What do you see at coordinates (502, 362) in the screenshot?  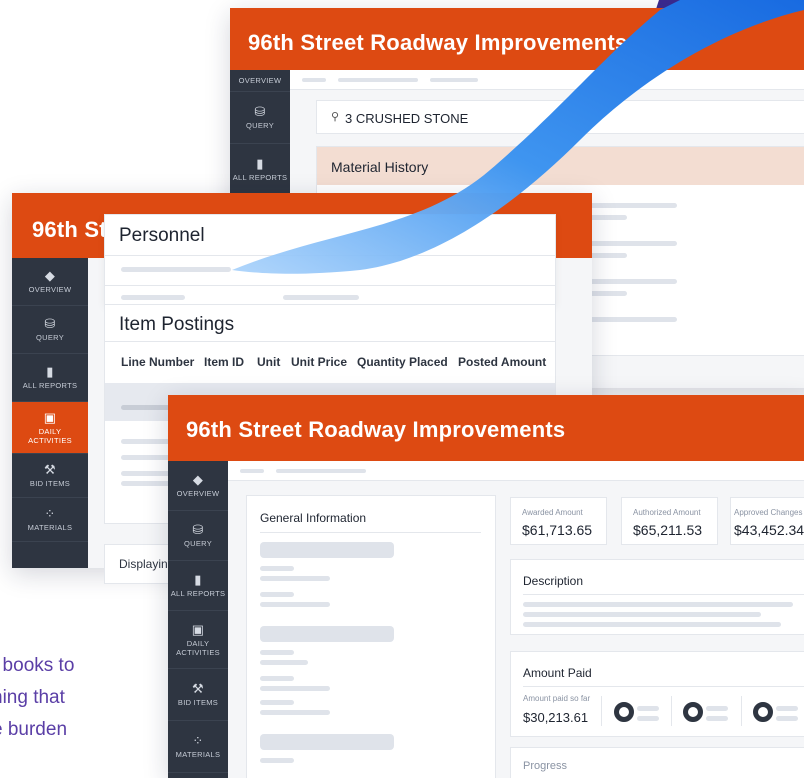 I see `column-header-posted-amount: Posted Amount` at bounding box center [502, 362].